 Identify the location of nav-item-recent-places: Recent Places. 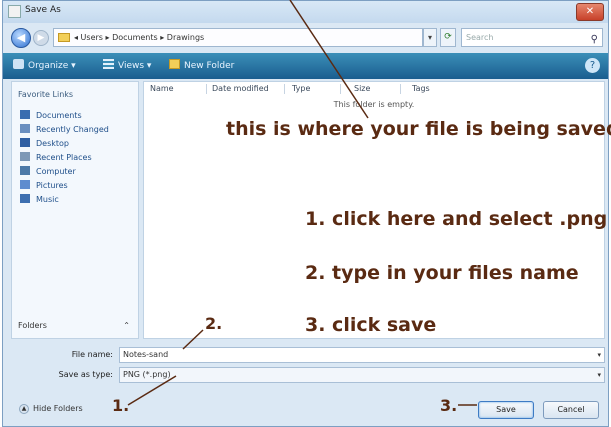
(56, 157).